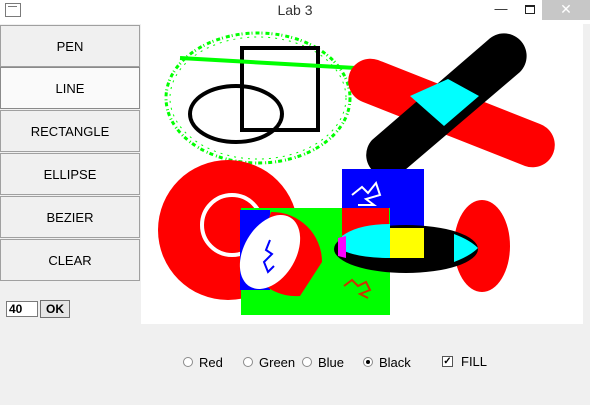 The image size is (590, 405). I want to click on radio-red: Red, so click(203, 362).